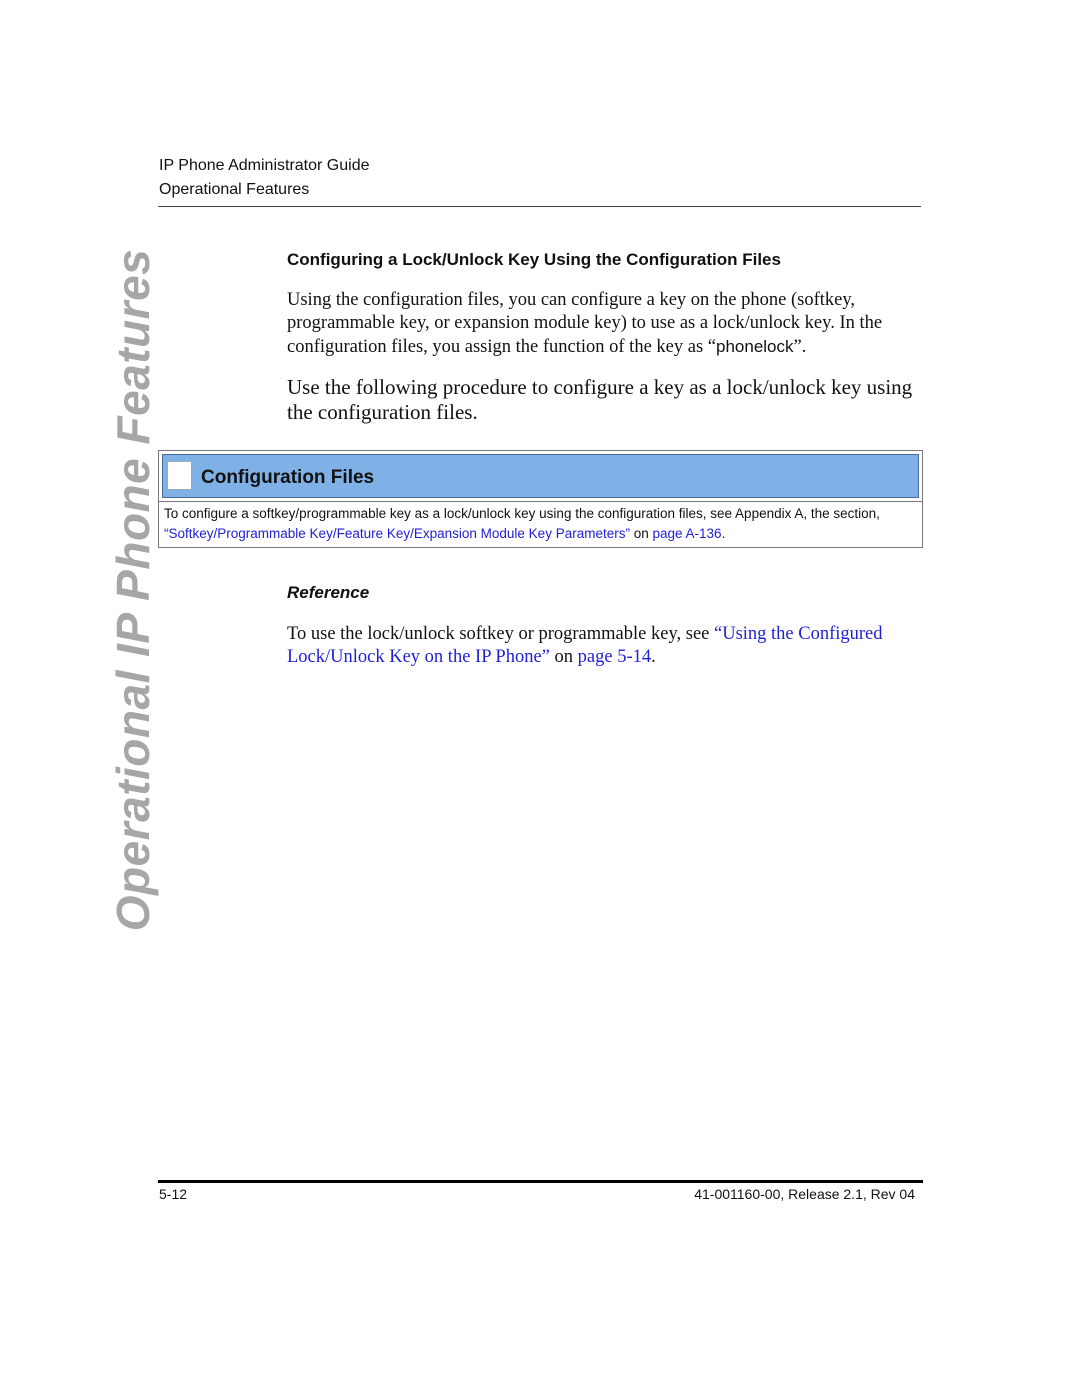 Image resolution: width=1080 pixels, height=1397 pixels. I want to click on phonelock-code: phonelock, so click(755, 346).